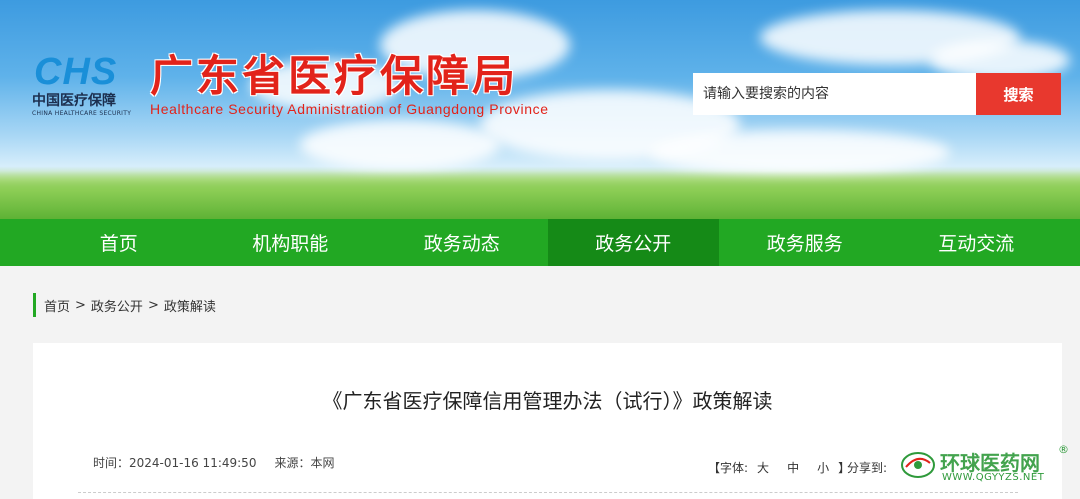 Image resolution: width=1080 pixels, height=499 pixels. I want to click on logo-chinese-text: 中国医疗保障, so click(74, 101).